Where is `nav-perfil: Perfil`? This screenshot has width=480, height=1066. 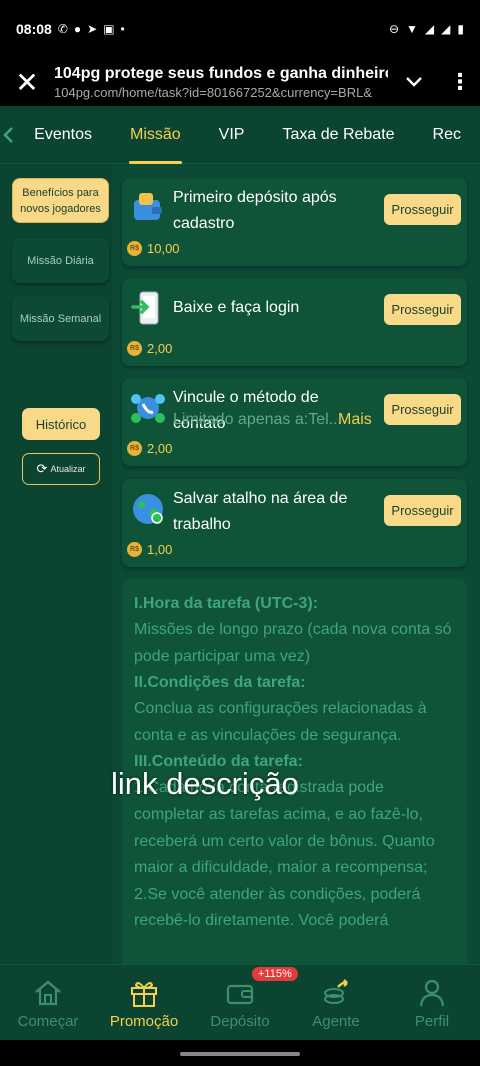
nav-perfil: Perfil is located at coordinates (432, 1002).